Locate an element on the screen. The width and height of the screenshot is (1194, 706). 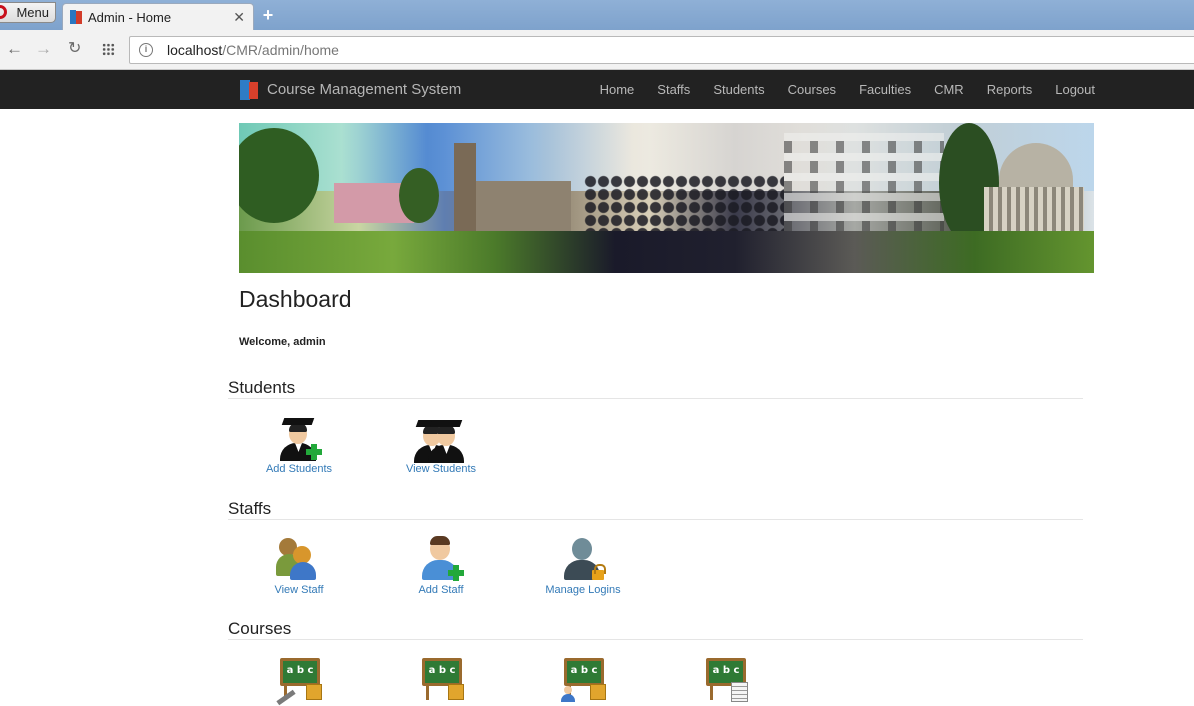
browser-menu-button: Menu is located at coordinates (28, 12).